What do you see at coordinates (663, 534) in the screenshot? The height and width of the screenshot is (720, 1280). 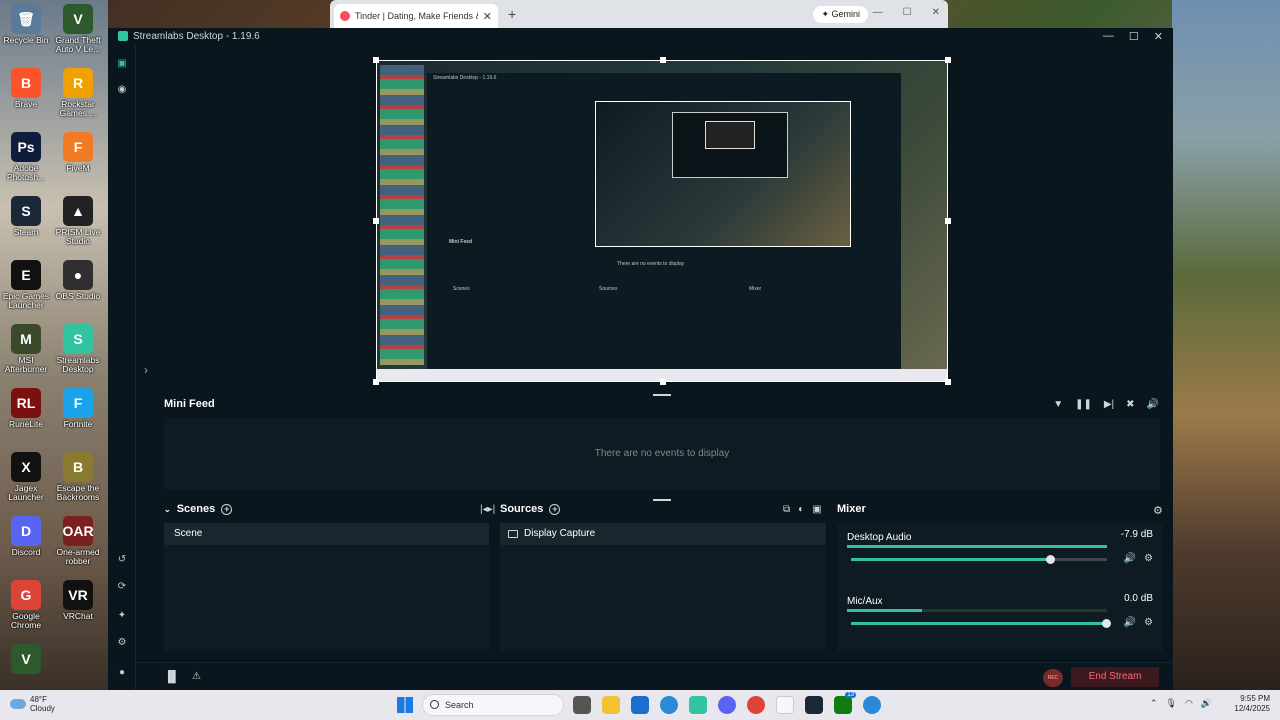 I see `source-item: Display Capture` at bounding box center [663, 534].